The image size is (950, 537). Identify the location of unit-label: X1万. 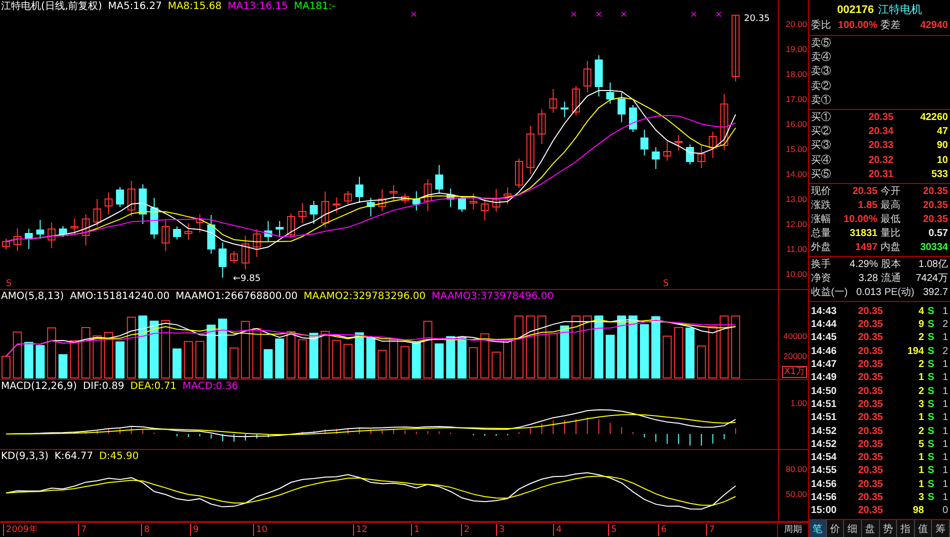
(794, 372).